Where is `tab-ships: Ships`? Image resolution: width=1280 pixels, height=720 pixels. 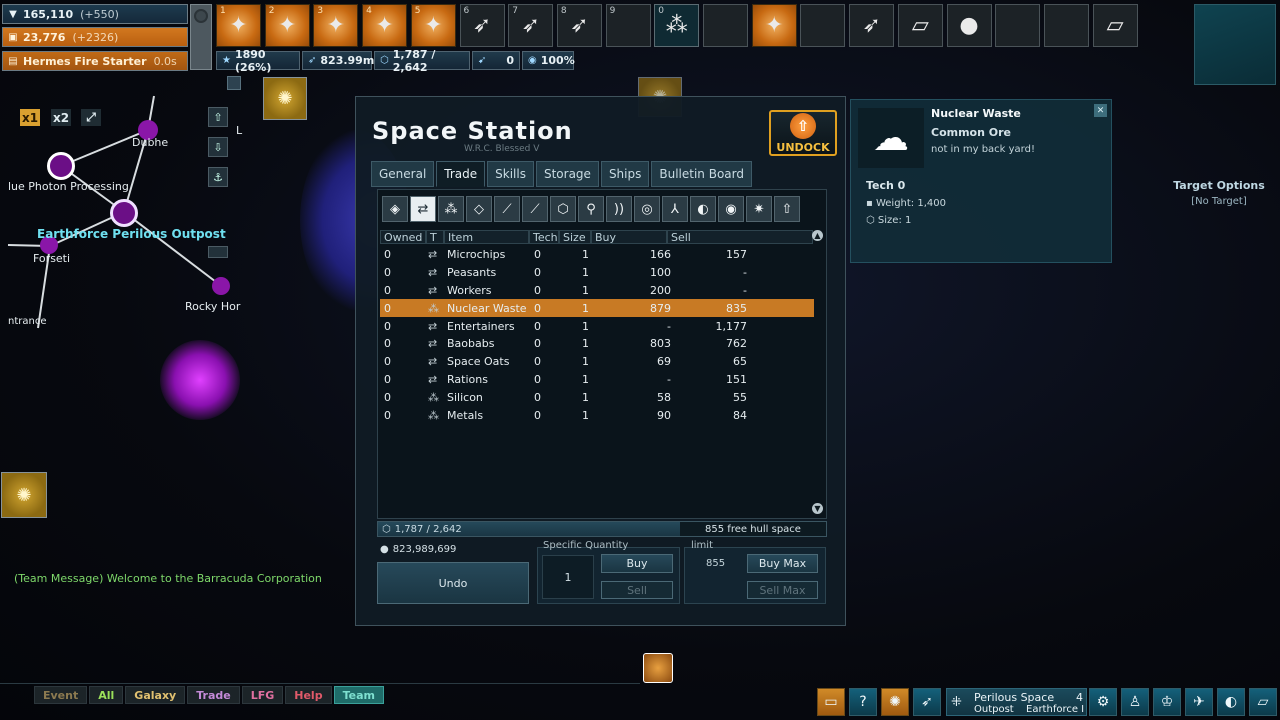
tab-ships: Ships is located at coordinates (625, 174).